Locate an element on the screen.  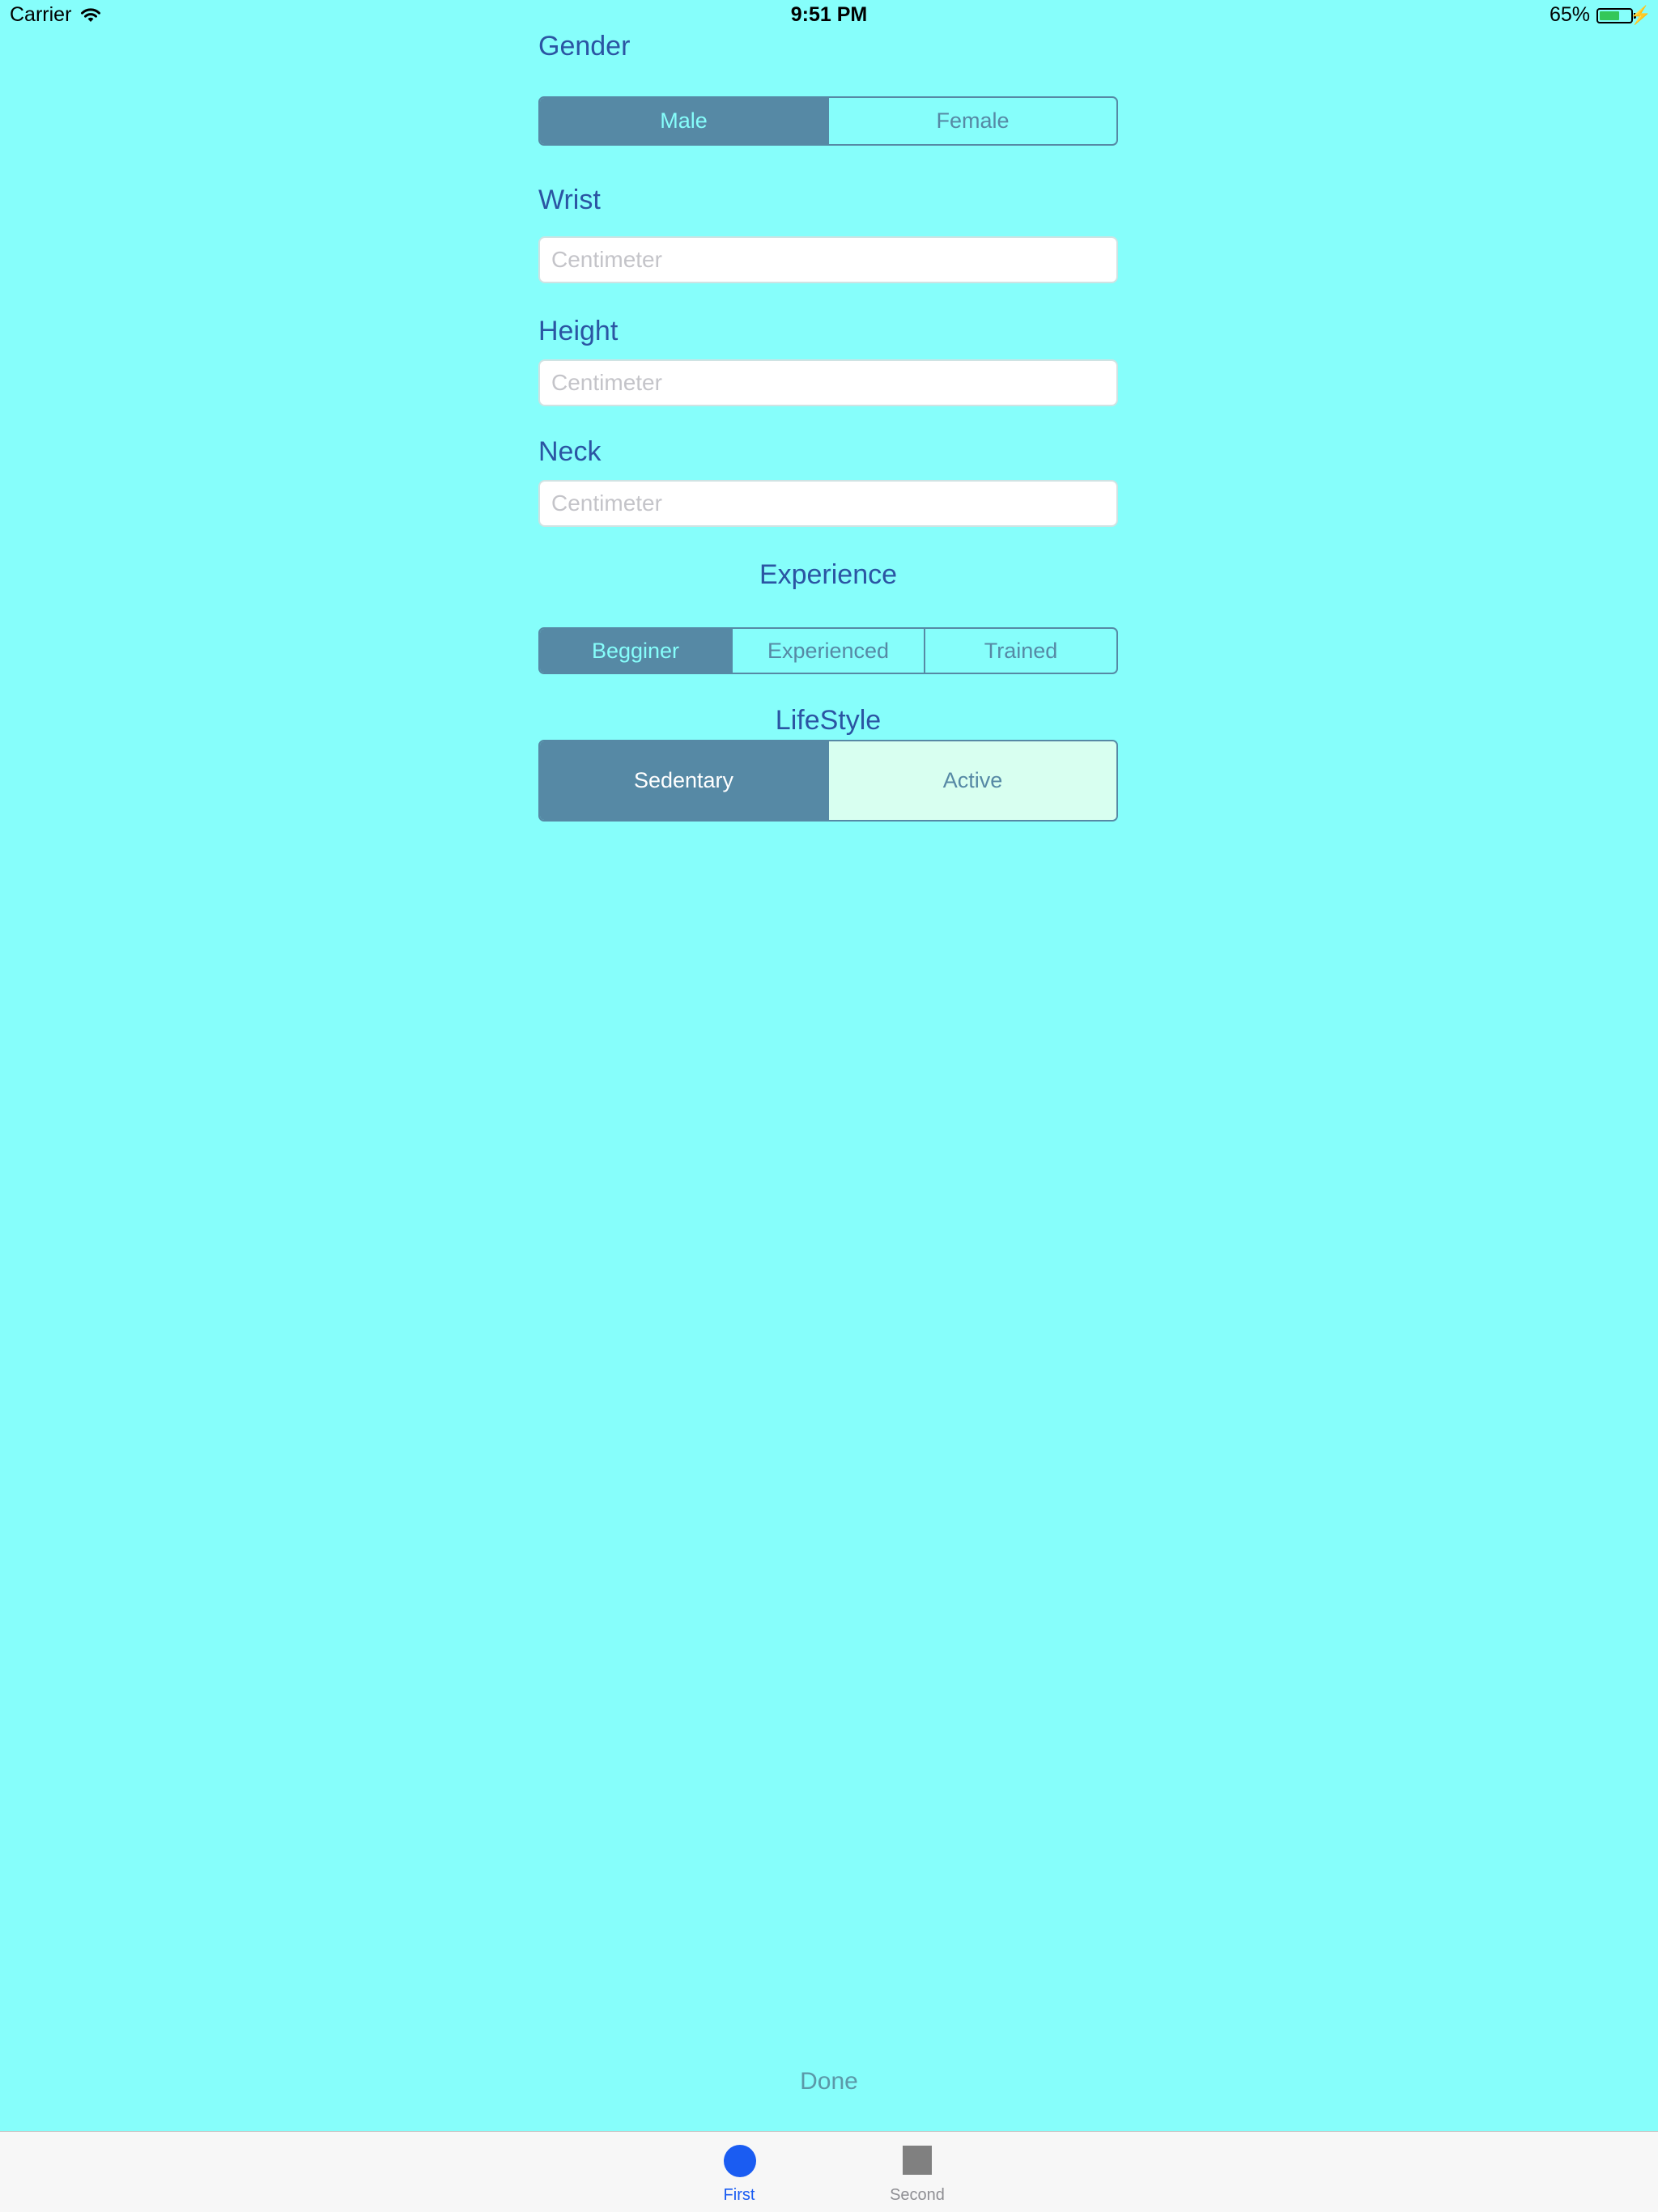
gender-label: Gender is located at coordinates (584, 46).